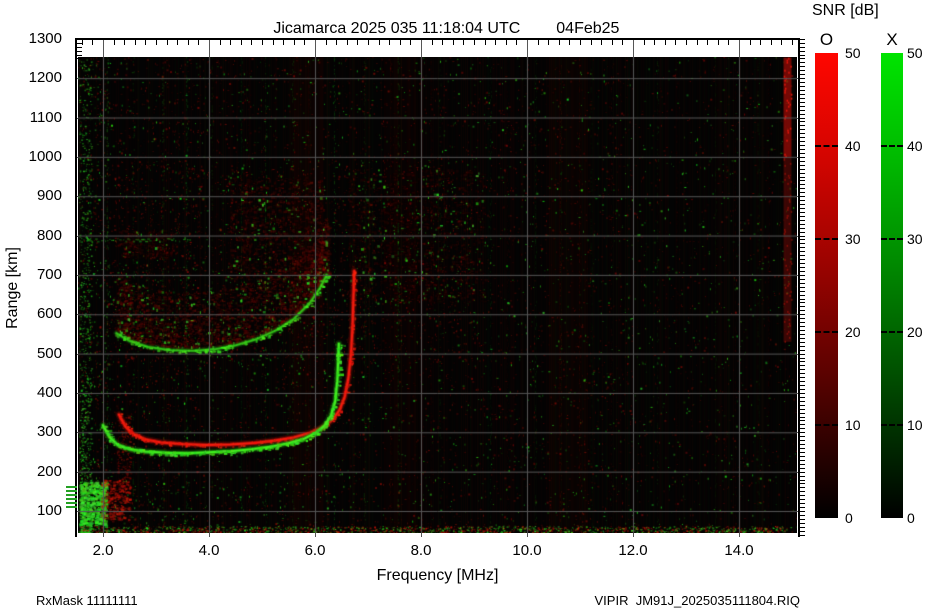  Describe the element at coordinates (911, 518) in the screenshot. I see `x-colorbar-tick-label: 0` at that location.